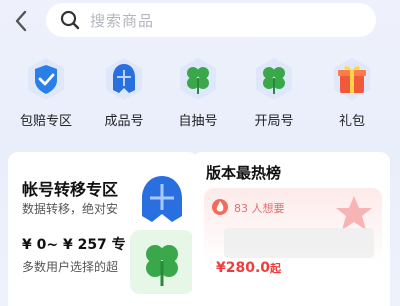 The width and height of the screenshot is (400, 306). I want to click on category-libao: 礼包, so click(352, 92).